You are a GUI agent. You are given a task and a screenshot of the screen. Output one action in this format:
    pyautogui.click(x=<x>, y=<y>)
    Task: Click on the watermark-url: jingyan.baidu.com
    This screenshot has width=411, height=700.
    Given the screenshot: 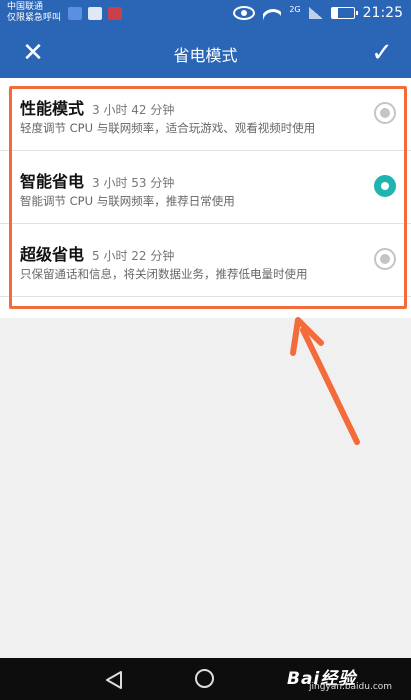 What is the action you would take?
    pyautogui.click(x=351, y=687)
    